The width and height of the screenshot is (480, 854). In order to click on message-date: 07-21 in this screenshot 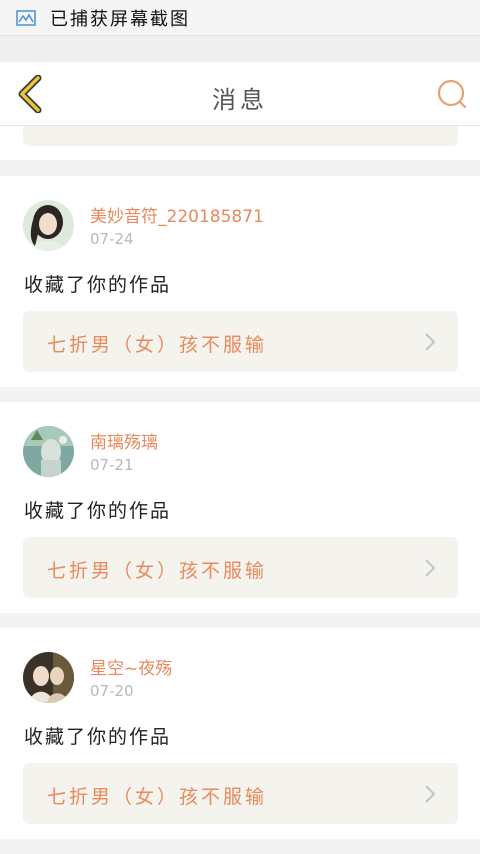, I will do `click(112, 465)`.